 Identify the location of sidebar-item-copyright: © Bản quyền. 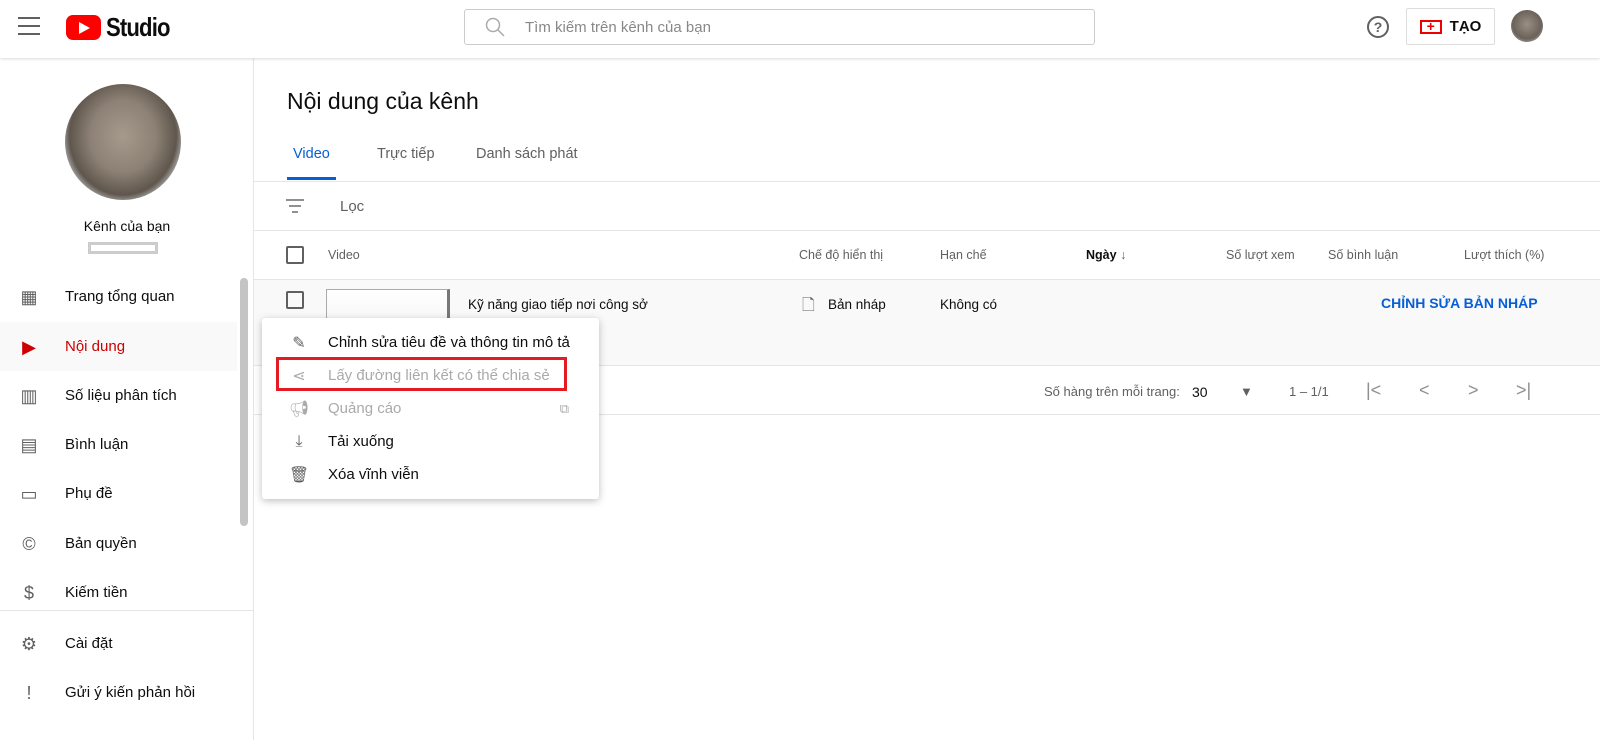
(118, 543).